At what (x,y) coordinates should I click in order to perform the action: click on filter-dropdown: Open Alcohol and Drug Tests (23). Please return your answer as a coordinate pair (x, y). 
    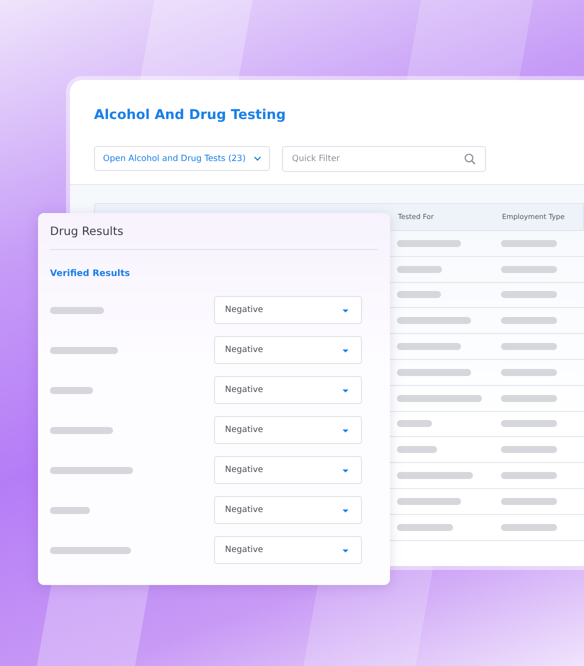
    Looking at the image, I should click on (182, 158).